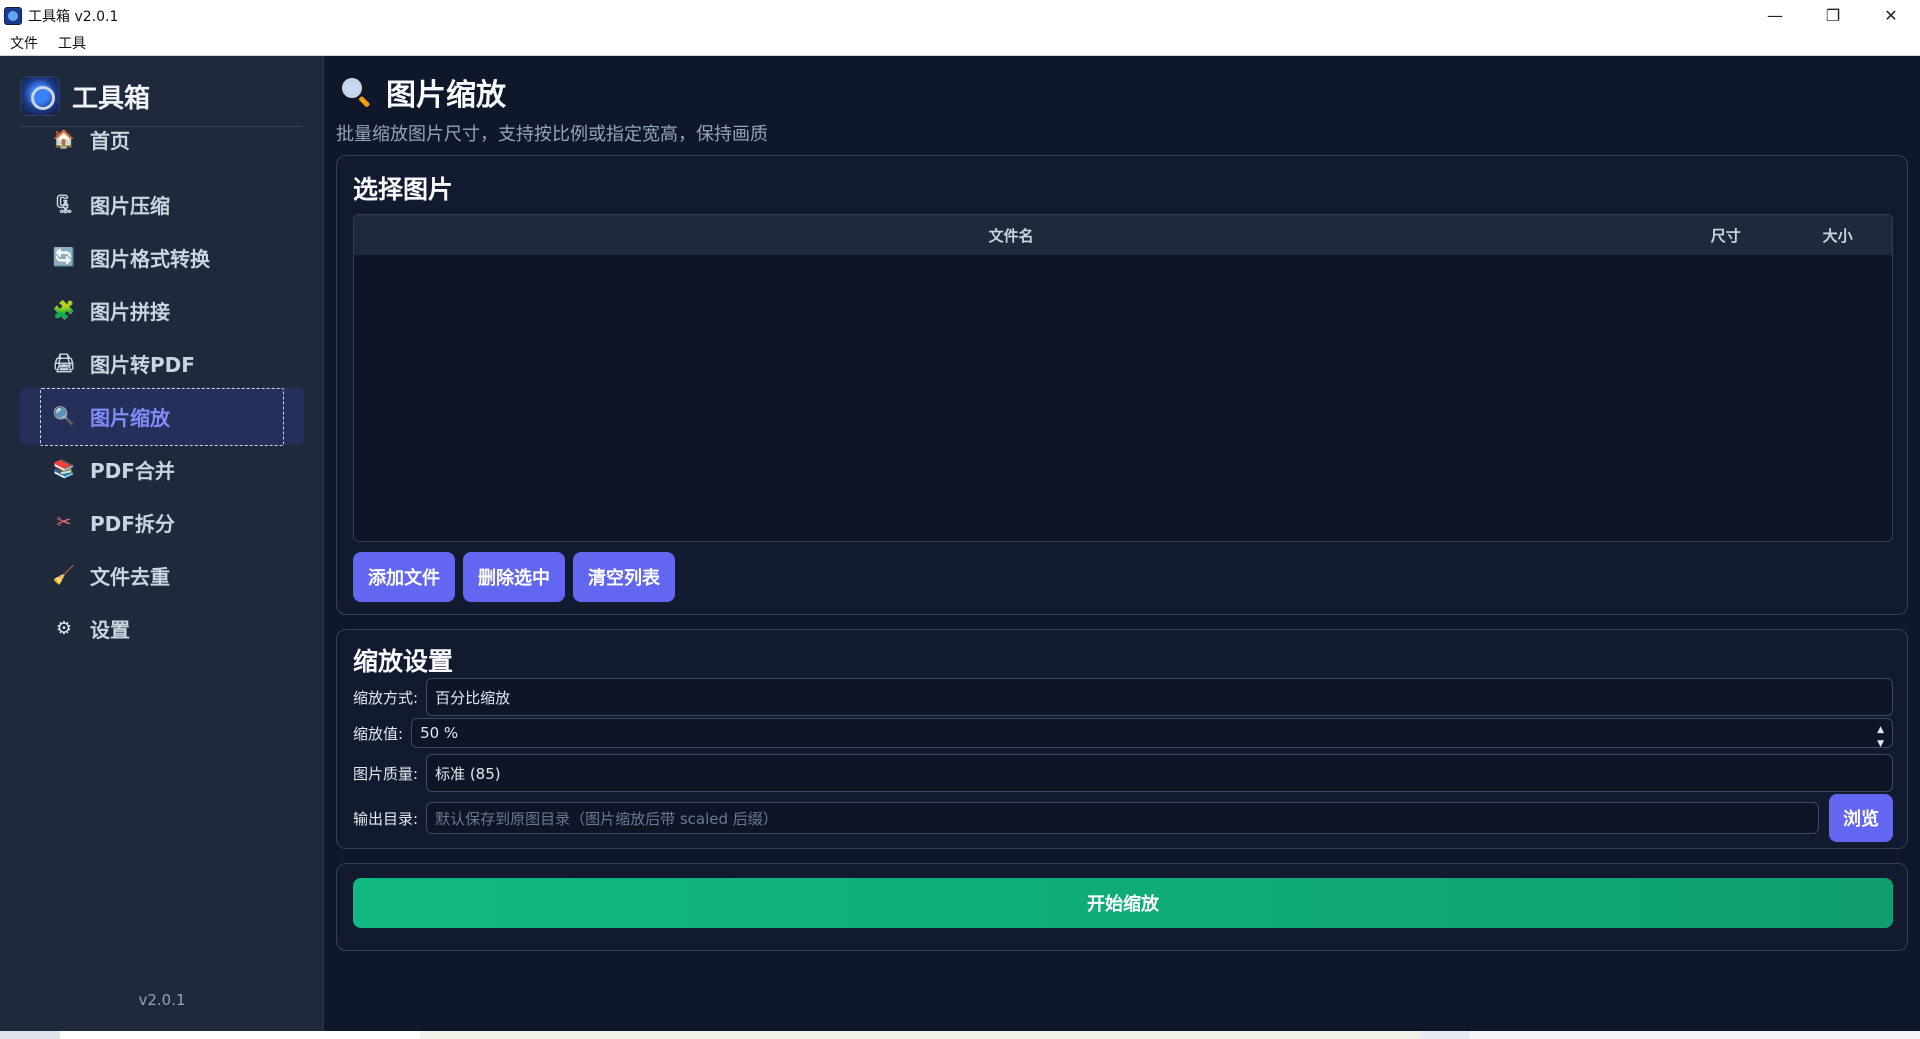  What do you see at coordinates (552, 134) in the screenshot?
I see `page-subtitle: 批量缩放图片尺寸，支持按比例或指定宽高，保持画质` at bounding box center [552, 134].